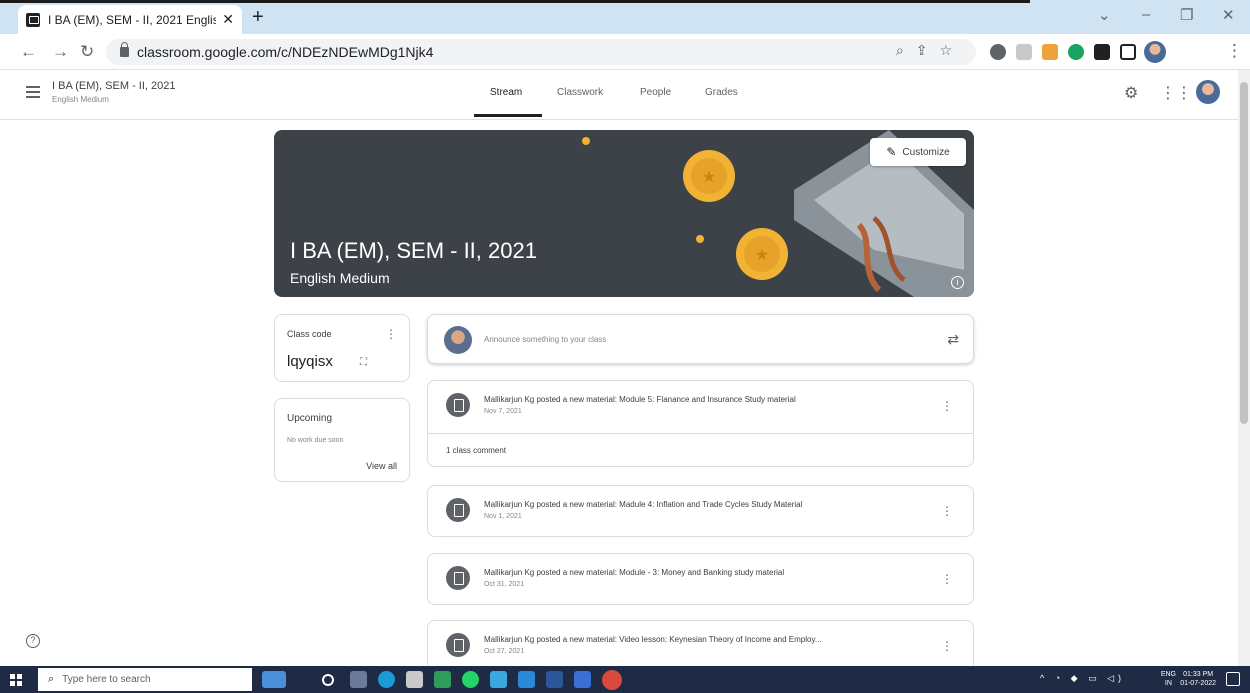 Image resolution: width=1250 pixels, height=693 pixels. I want to click on browser-tab-classroom: I BA (EM), SEM - II, 2021 English ✕, so click(130, 19).